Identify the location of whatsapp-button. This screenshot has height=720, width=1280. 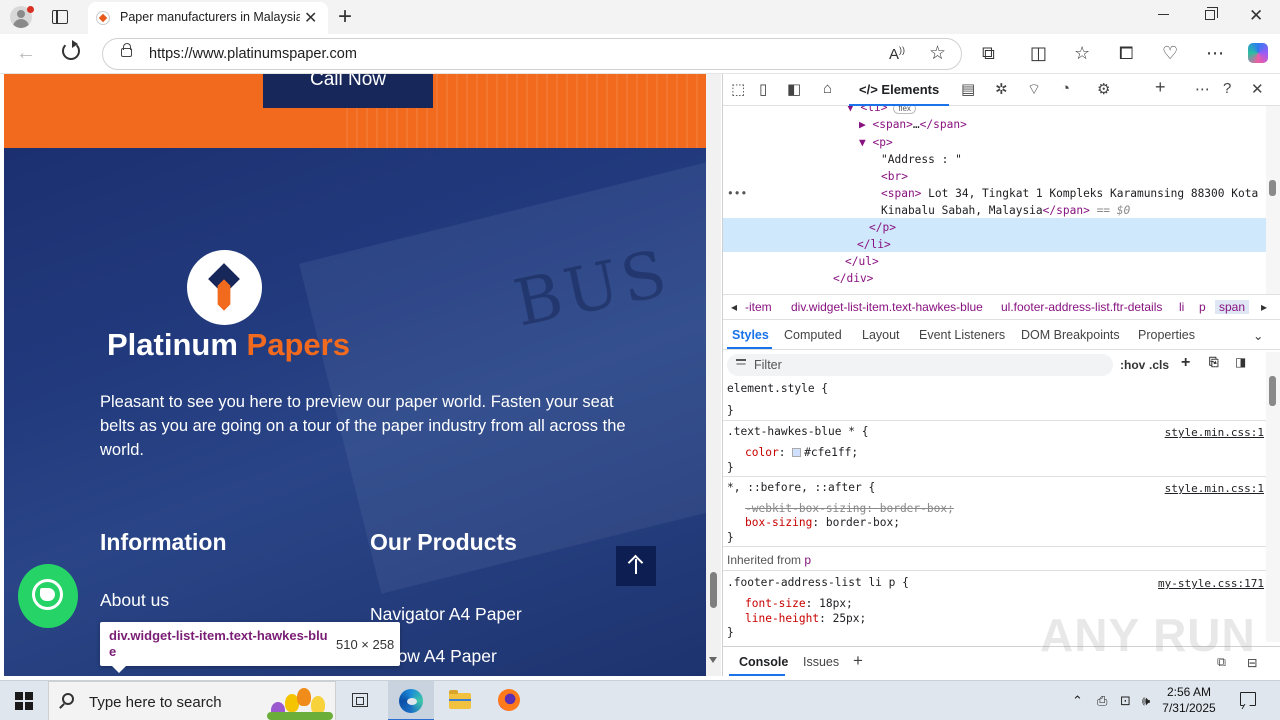
(48, 596).